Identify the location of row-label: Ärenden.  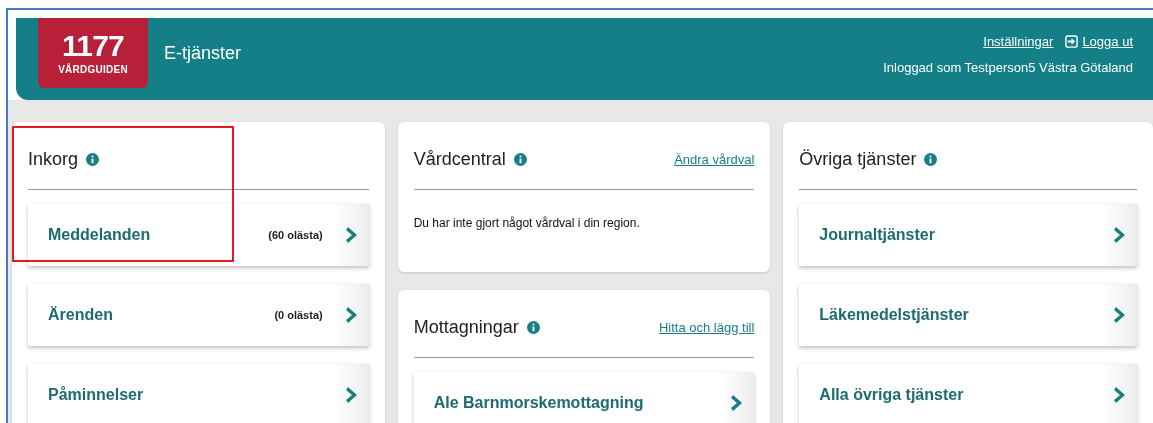
(81, 315).